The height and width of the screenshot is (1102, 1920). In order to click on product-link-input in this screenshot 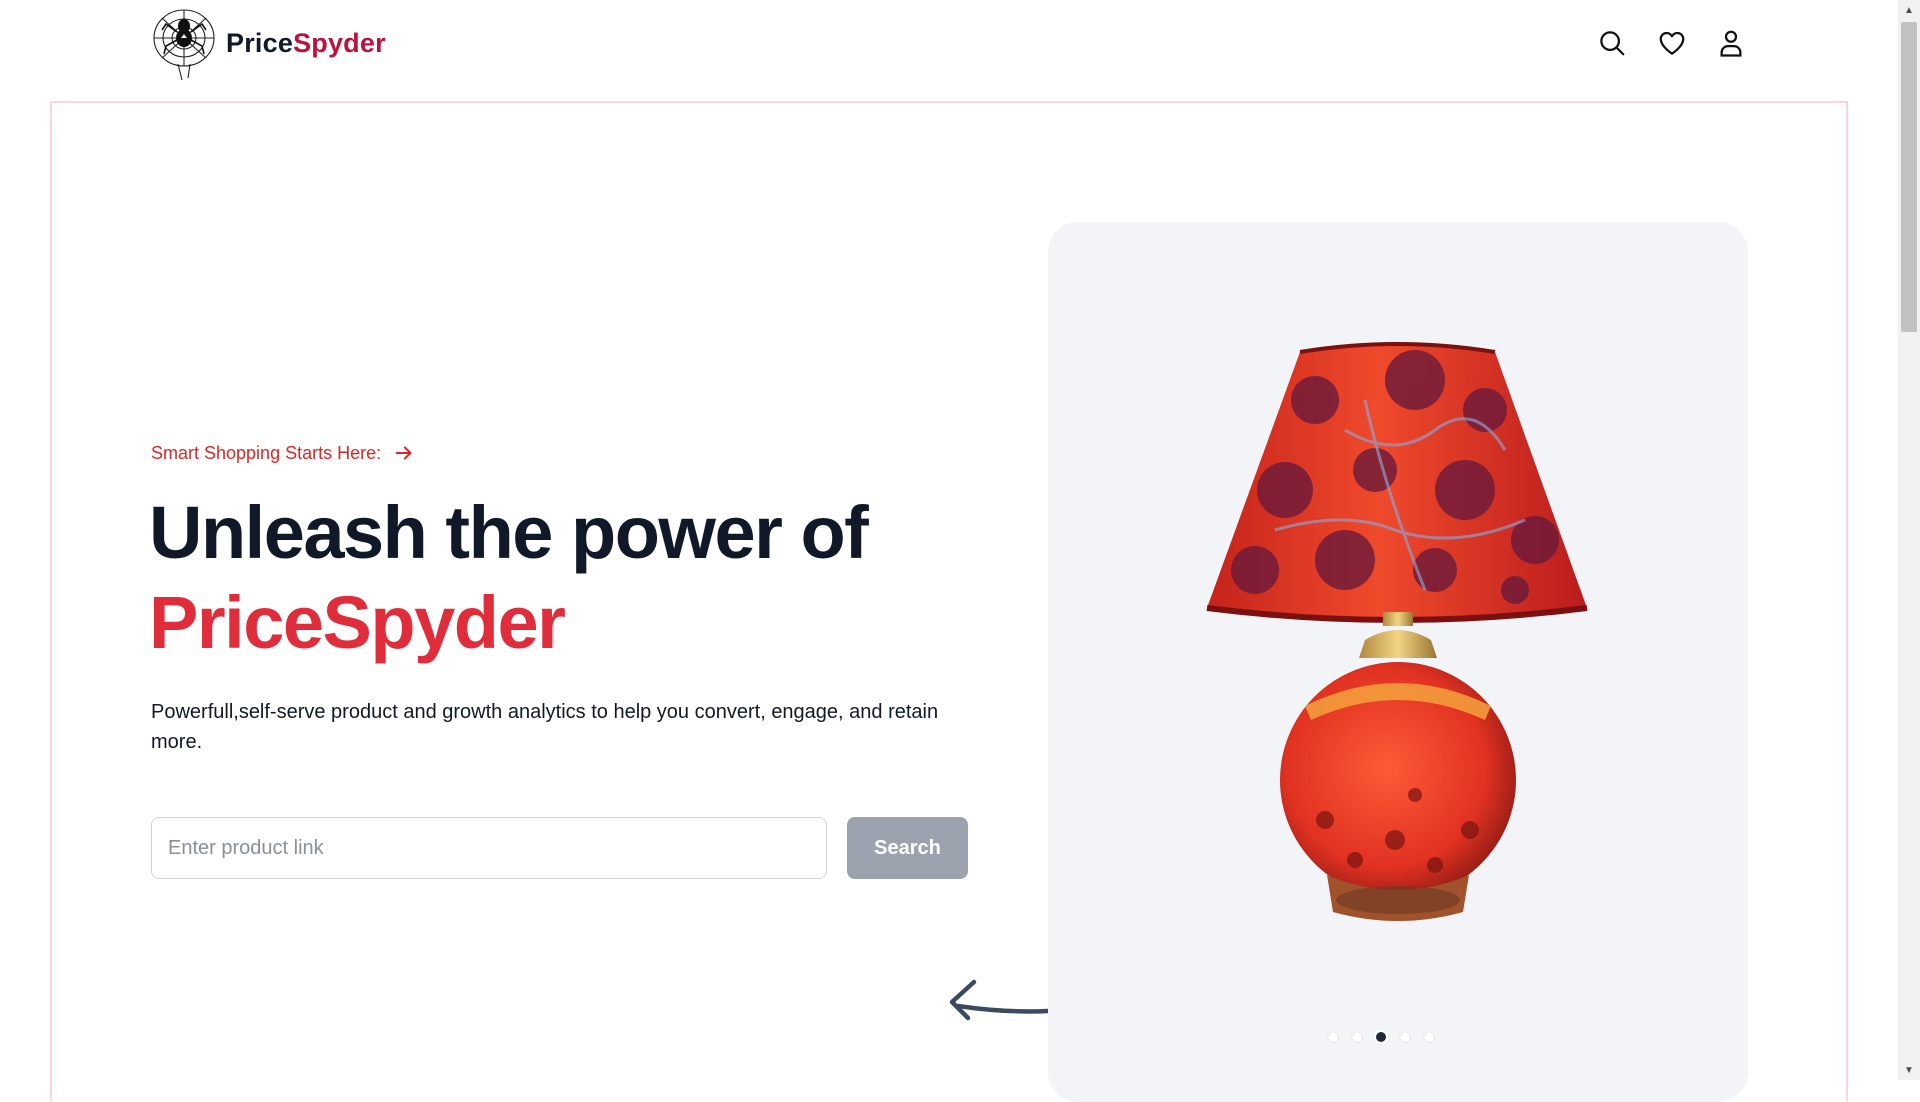, I will do `click(489, 848)`.